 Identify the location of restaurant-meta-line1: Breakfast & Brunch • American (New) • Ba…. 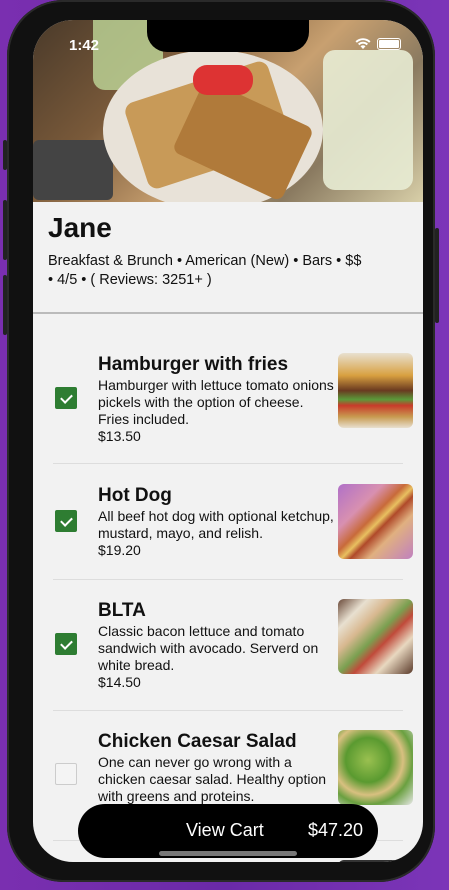
(205, 261).